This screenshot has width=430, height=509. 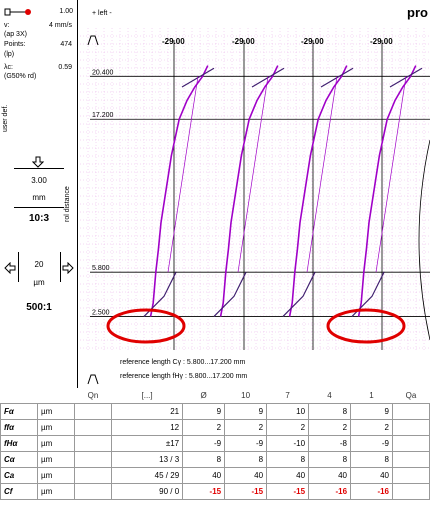 What do you see at coordinates (15, 34) in the screenshot?
I see `param-label: (ap 3X)` at bounding box center [15, 34].